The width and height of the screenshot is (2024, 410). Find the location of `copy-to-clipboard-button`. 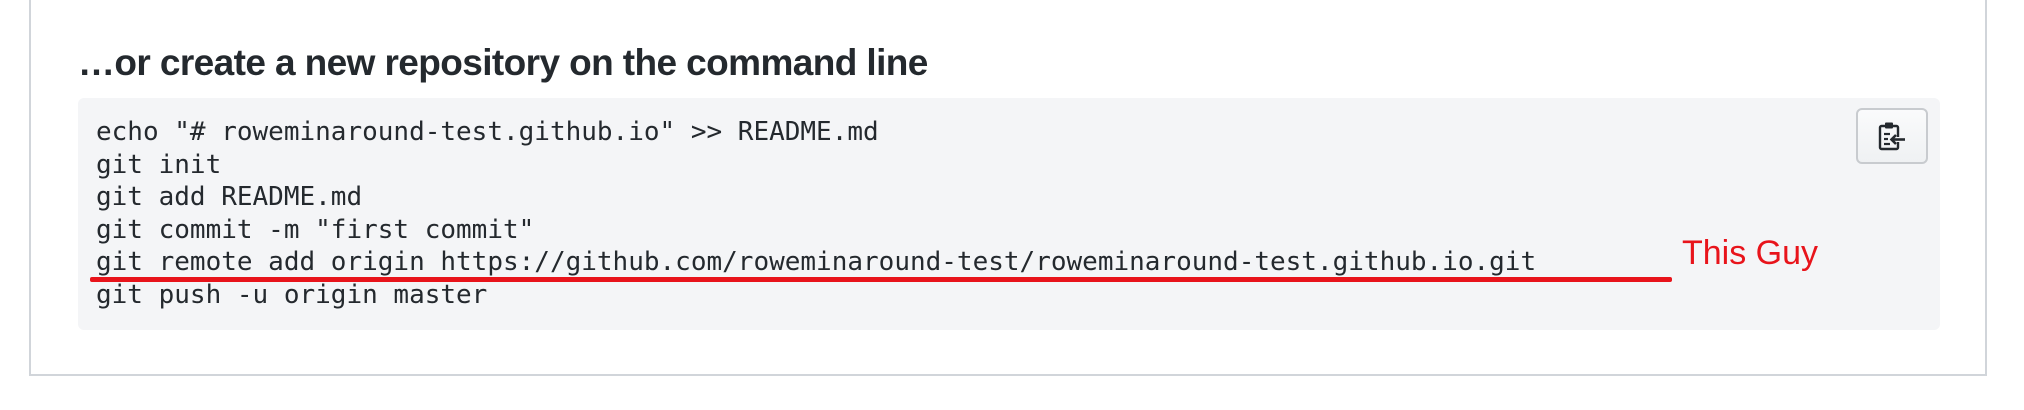

copy-to-clipboard-button is located at coordinates (1892, 136).